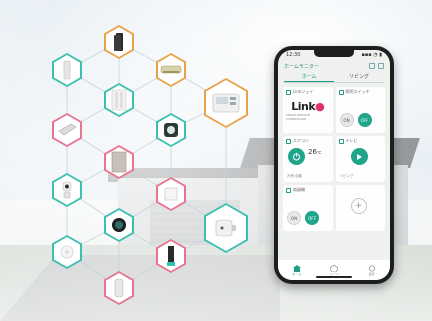 The width and height of the screenshot is (432, 321). Describe the element at coordinates (334, 277) in the screenshot. I see `home-indicator` at that location.